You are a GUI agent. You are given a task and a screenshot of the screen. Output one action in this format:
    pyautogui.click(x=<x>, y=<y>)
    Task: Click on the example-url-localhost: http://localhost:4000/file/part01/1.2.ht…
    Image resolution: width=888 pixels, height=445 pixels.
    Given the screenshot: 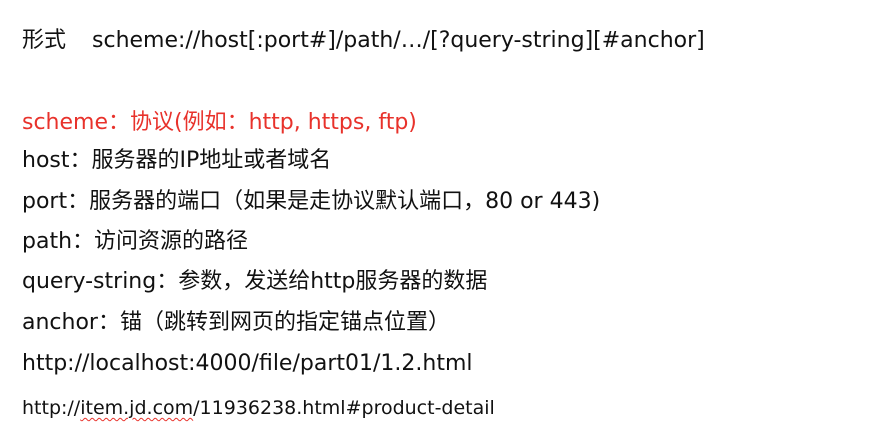 What is the action you would take?
    pyautogui.click(x=247, y=363)
    